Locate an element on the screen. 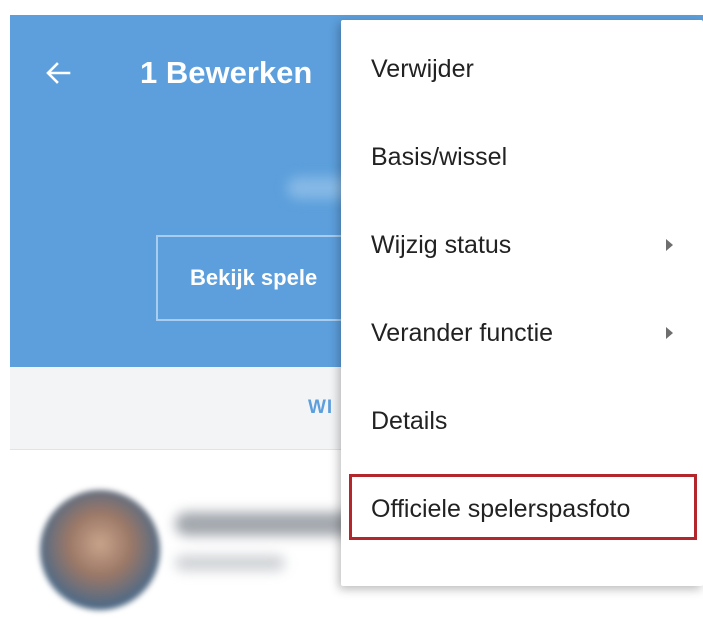 This screenshot has height=618, width=703. menu-item-officiele-spelerspasfoto: Officiele spelerspasfoto is located at coordinates (522, 509).